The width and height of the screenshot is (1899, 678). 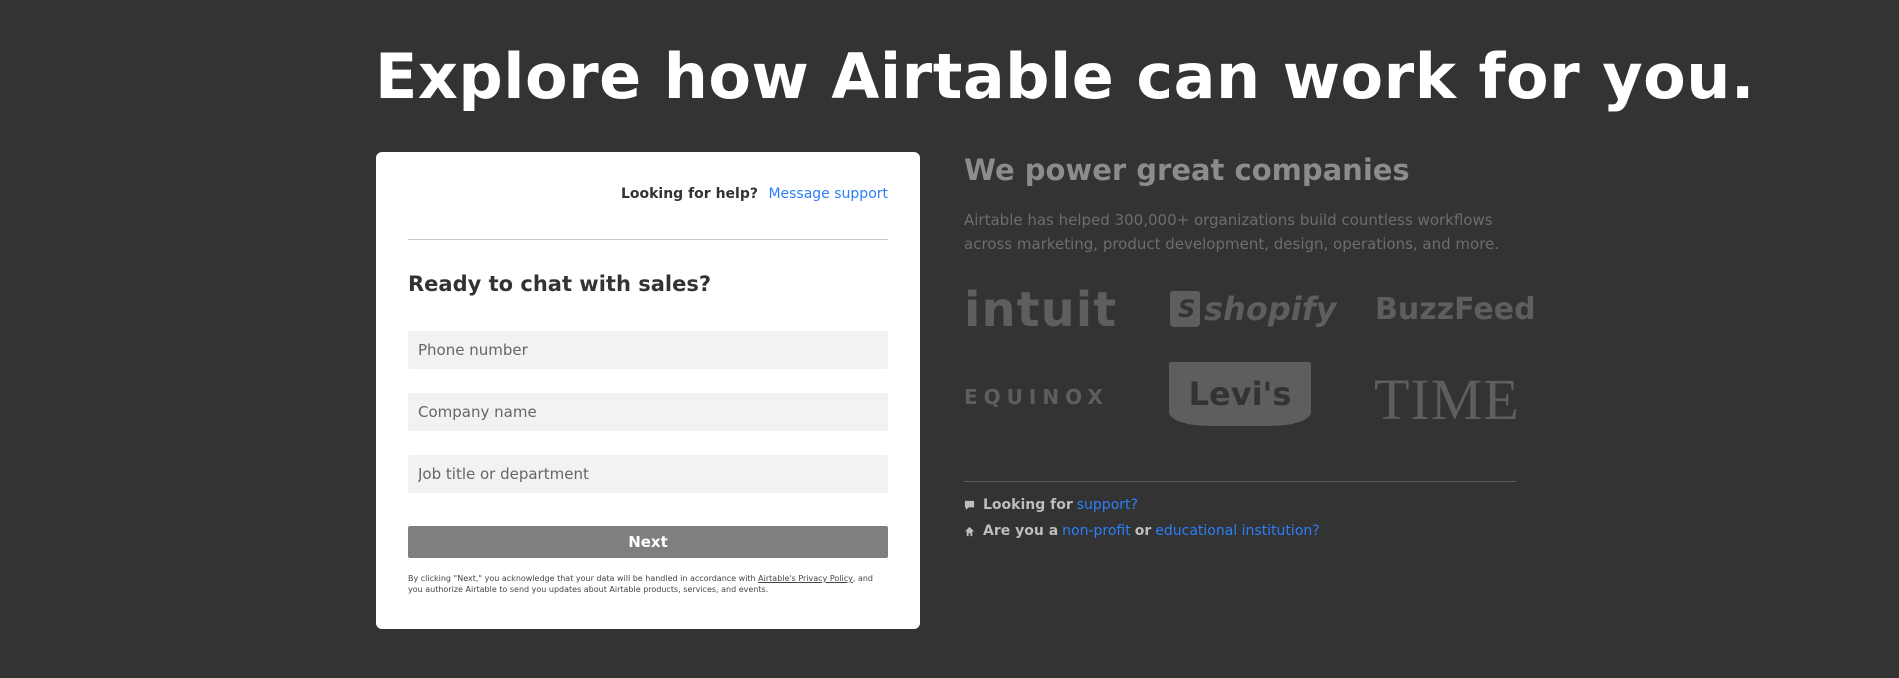 I want to click on nonprofit-prefix: Are you a, so click(x=1021, y=531).